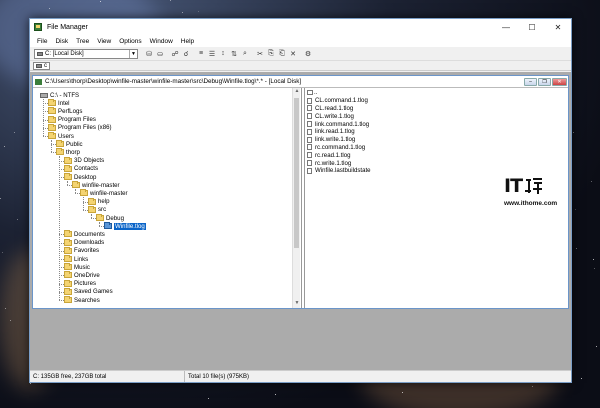 This screenshot has height=408, width=600. Describe the element at coordinates (67, 27) in the screenshot. I see `window-title: File Manager` at that location.